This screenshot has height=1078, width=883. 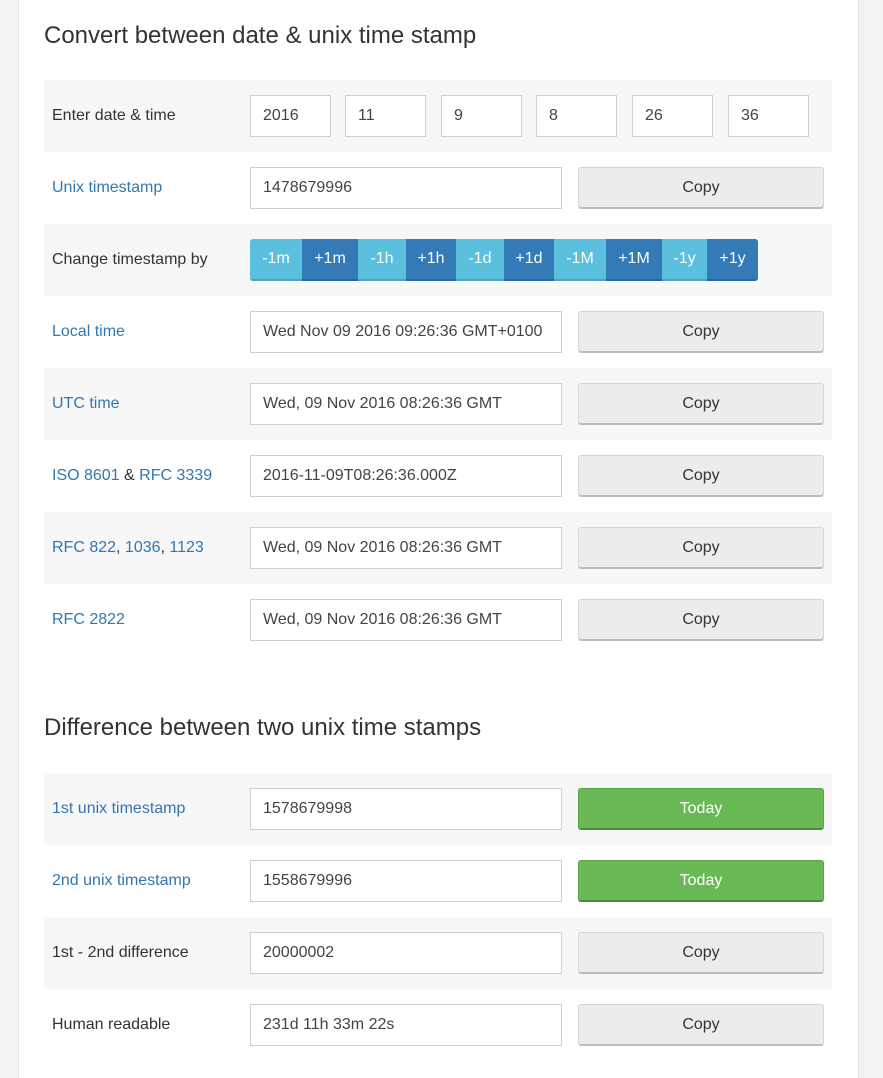 What do you see at coordinates (576, 116) in the screenshot?
I see `hour-input` at bounding box center [576, 116].